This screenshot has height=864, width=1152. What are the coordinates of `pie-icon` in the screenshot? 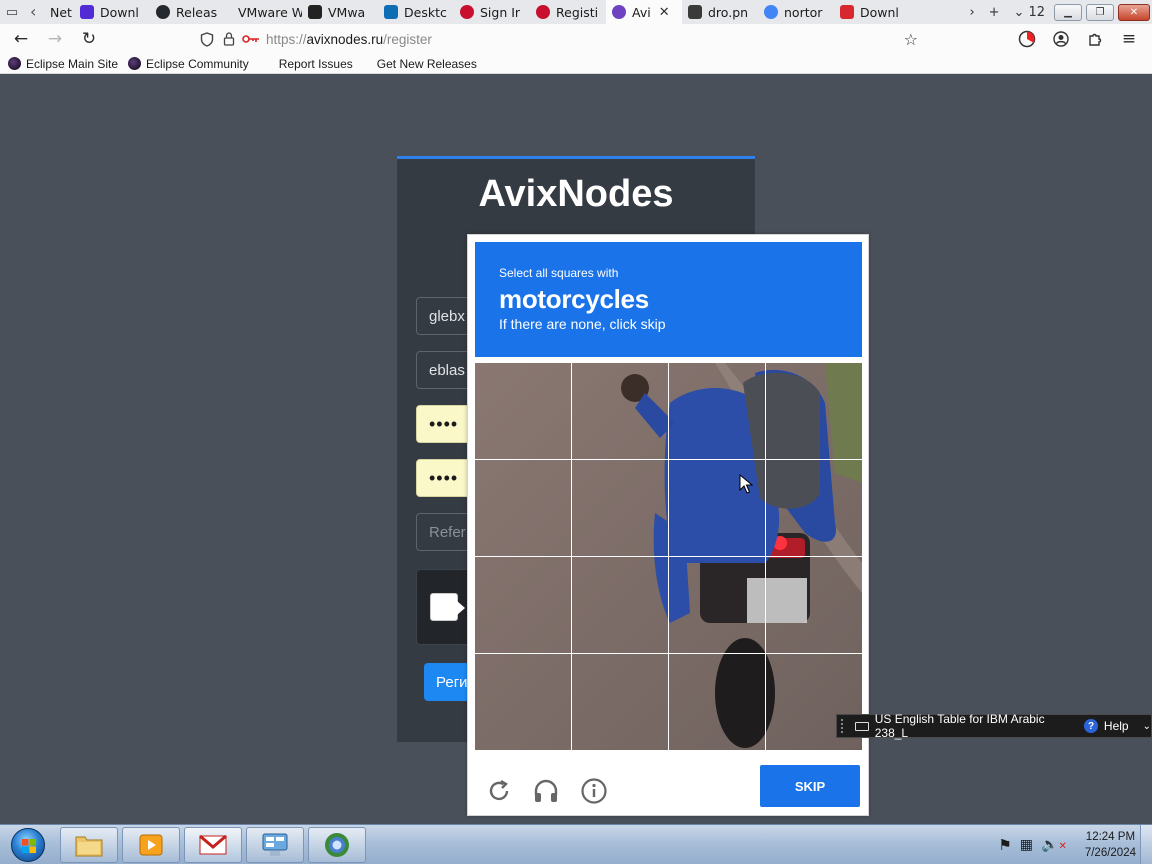 It's located at (1027, 39).